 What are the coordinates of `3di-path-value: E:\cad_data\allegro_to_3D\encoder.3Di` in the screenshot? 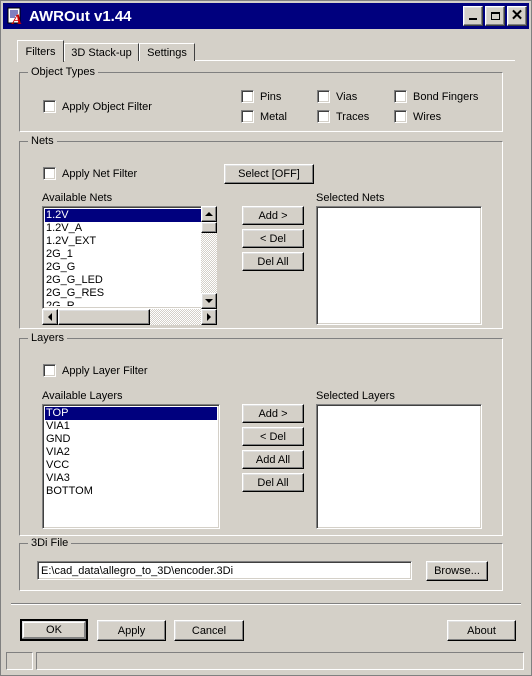 It's located at (137, 570).